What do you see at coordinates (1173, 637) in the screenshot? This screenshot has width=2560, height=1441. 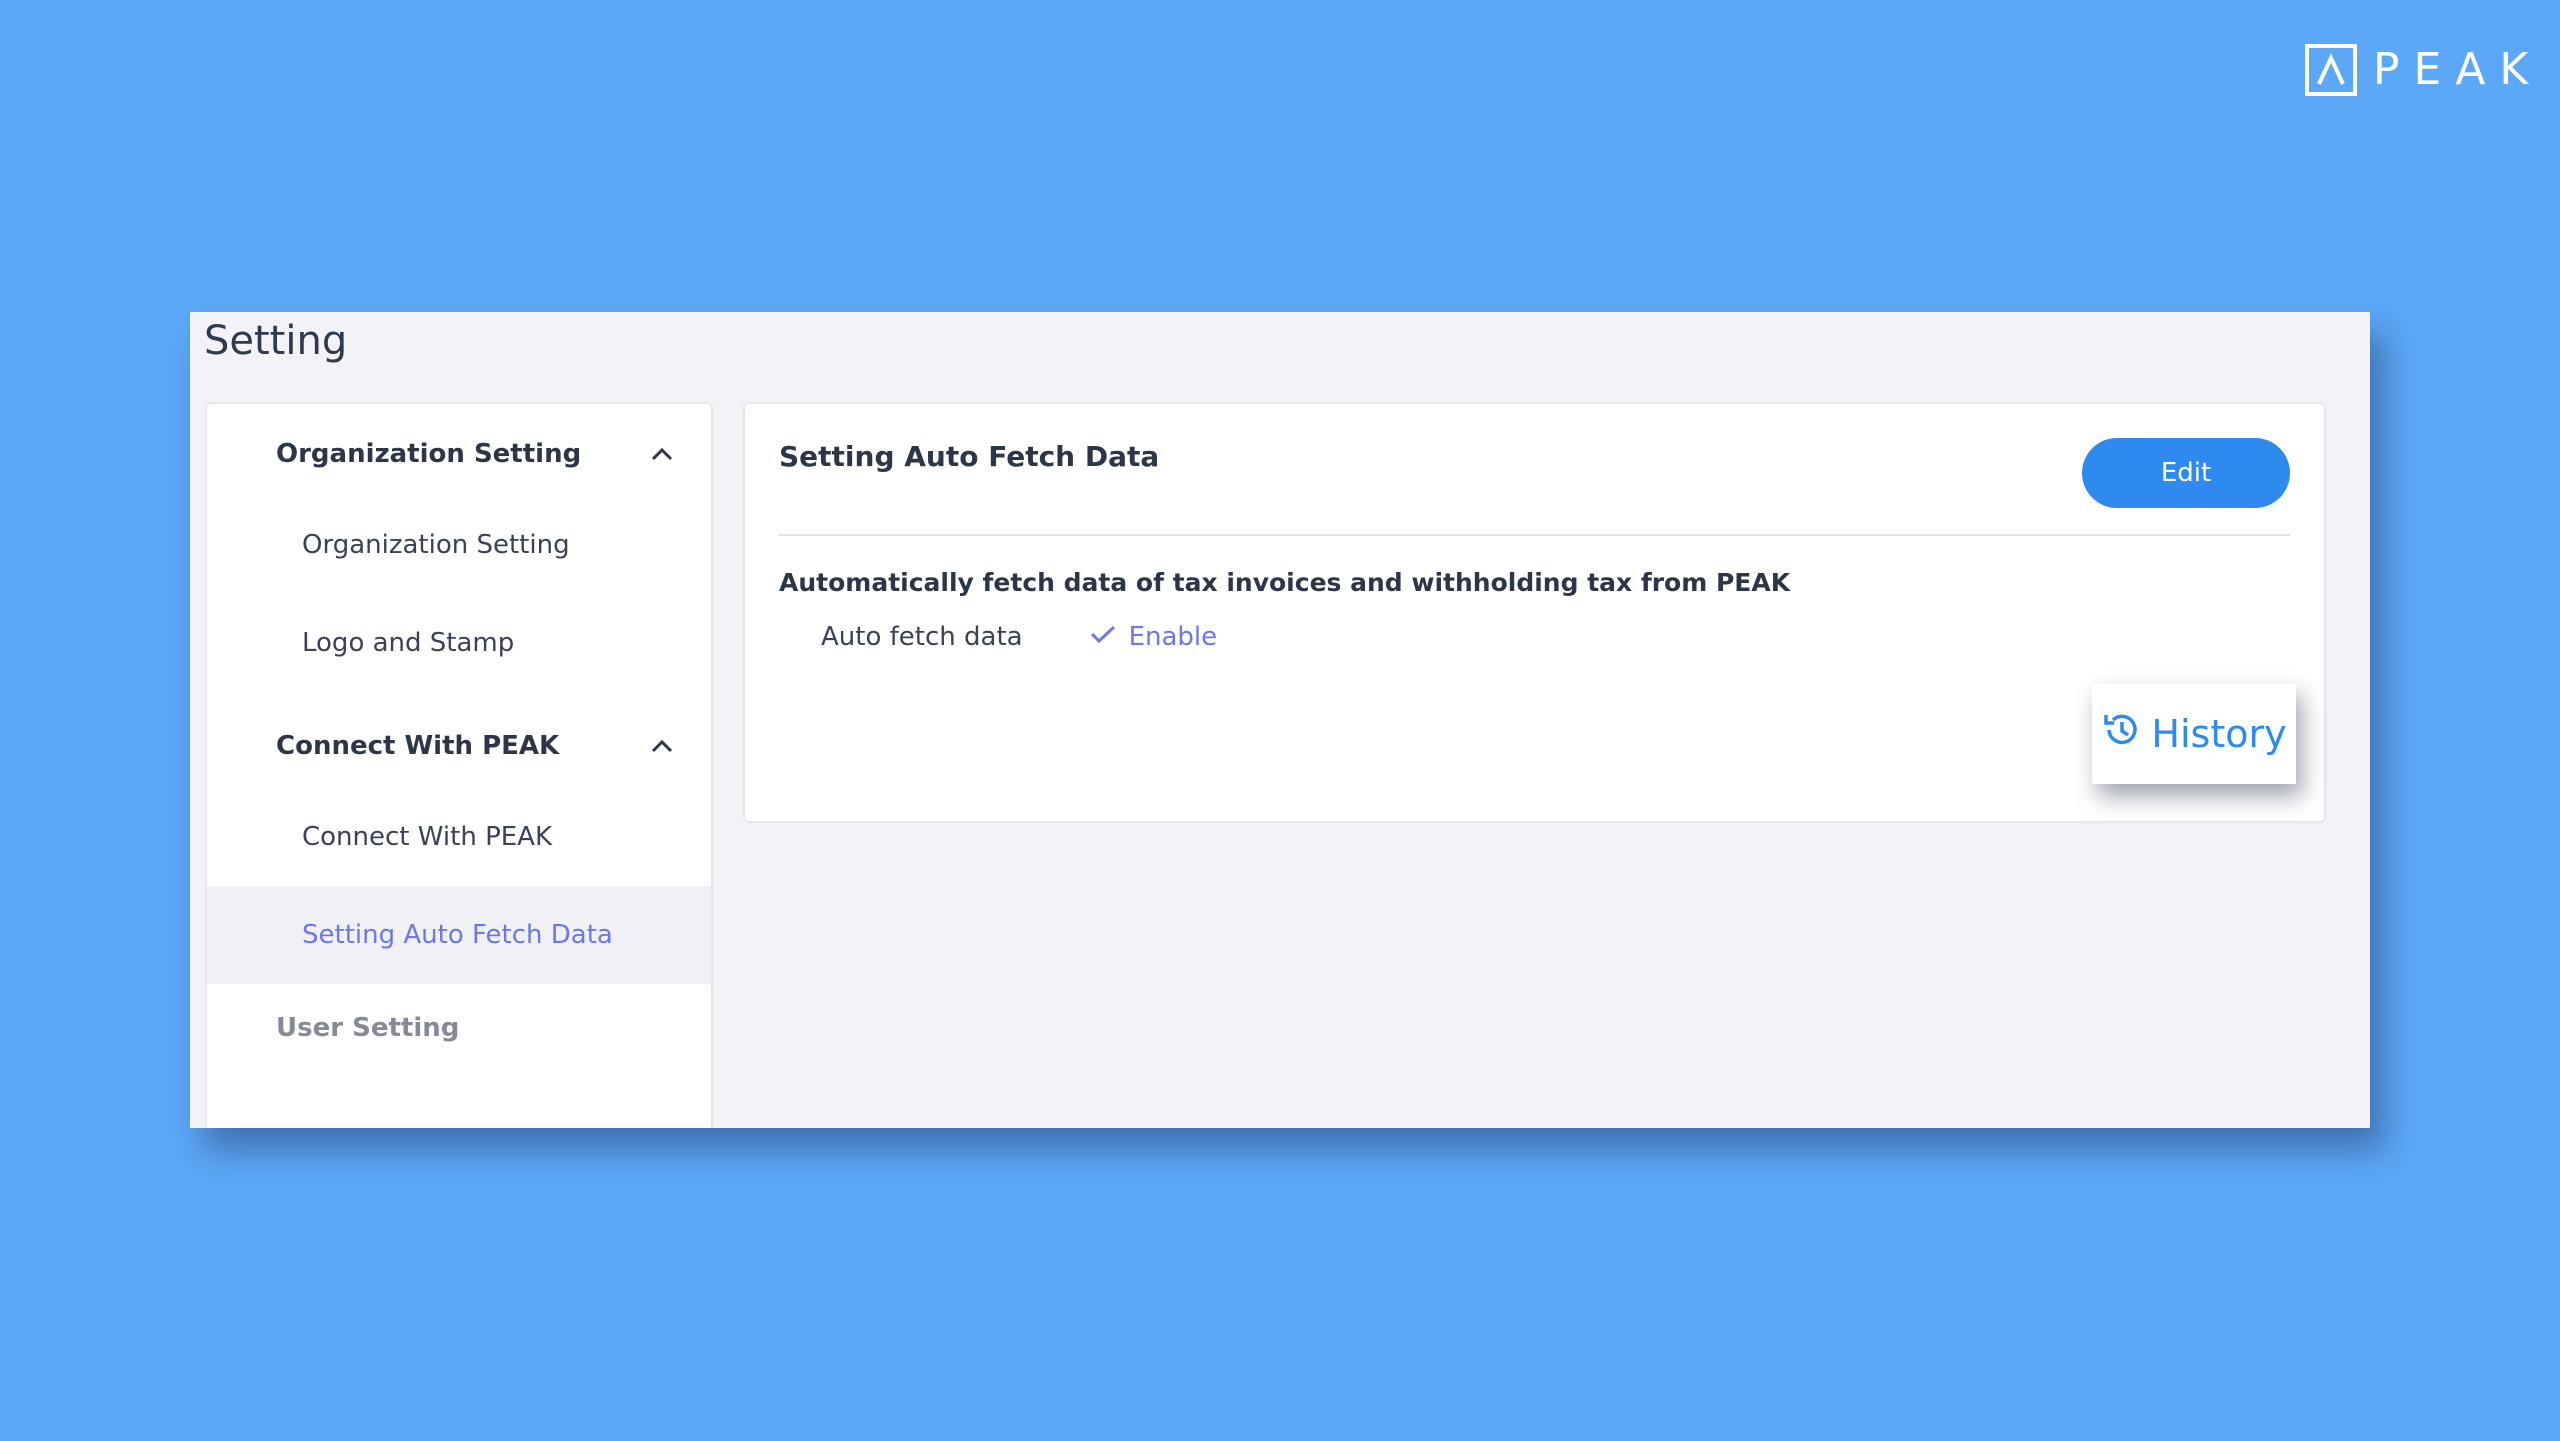 I see `auto-fetch-data-value: Enable` at bounding box center [1173, 637].